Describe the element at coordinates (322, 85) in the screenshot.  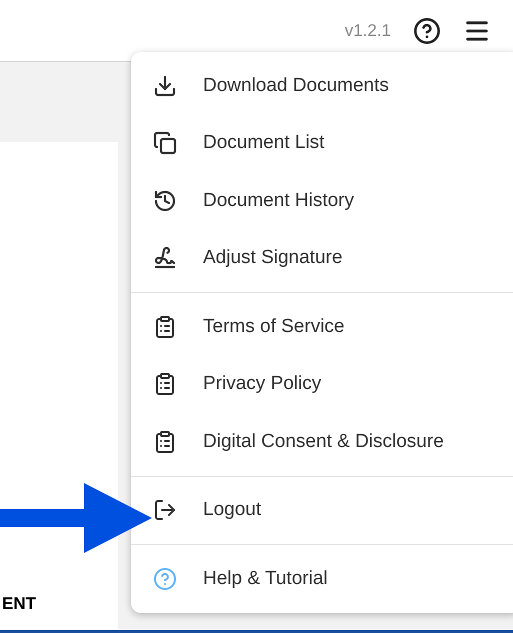
I see `menu-item: Download Documents` at that location.